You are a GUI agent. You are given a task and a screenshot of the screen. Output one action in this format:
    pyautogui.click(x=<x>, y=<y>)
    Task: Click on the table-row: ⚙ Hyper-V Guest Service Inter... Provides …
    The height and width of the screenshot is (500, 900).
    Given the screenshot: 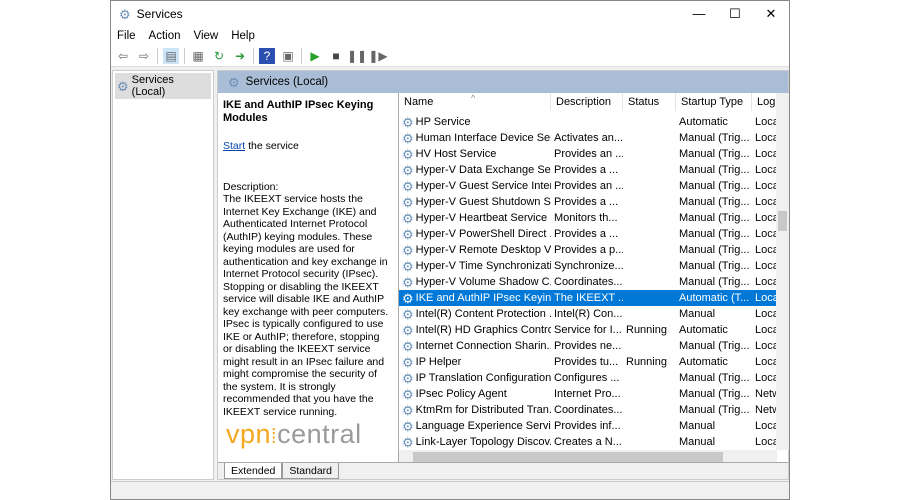 What is the action you would take?
    pyautogui.click(x=594, y=186)
    